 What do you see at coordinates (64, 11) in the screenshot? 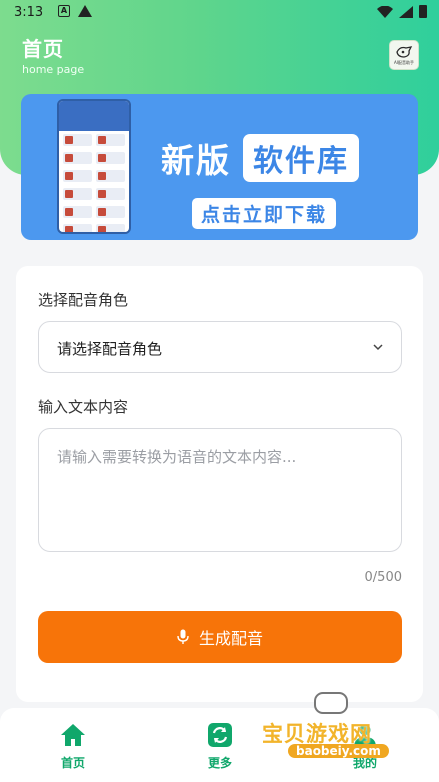
I see `app-notification-icon: A` at bounding box center [64, 11].